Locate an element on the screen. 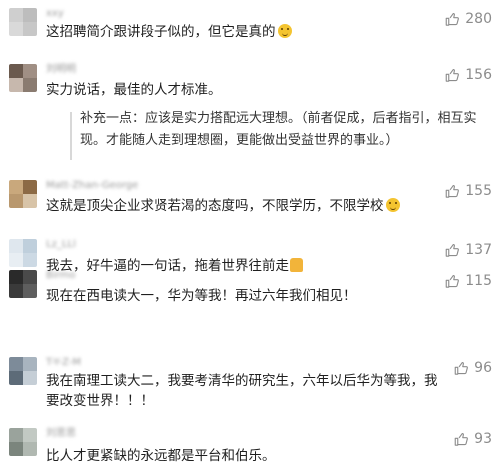 This screenshot has height=475, width=500. like-button: 96 is located at coordinates (473, 368).